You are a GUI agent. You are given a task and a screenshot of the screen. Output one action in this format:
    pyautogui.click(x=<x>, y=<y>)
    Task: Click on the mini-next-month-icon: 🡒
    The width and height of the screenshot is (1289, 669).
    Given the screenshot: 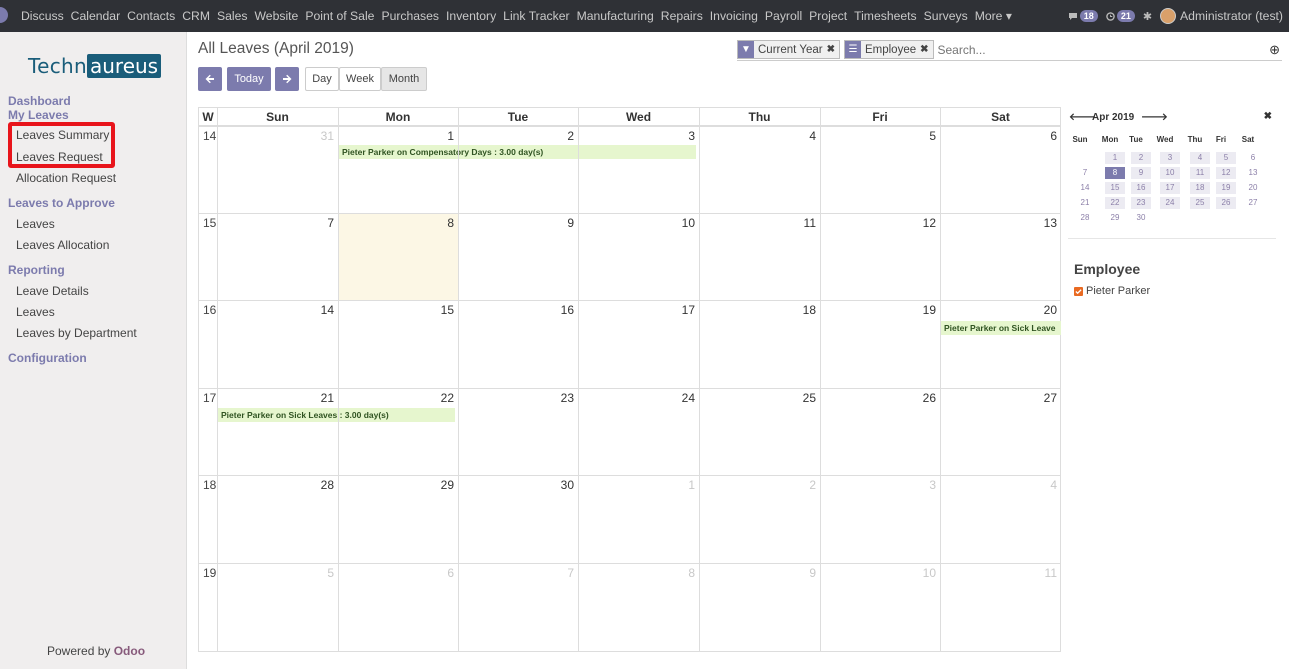 What is the action you would take?
    pyautogui.click(x=1154, y=117)
    